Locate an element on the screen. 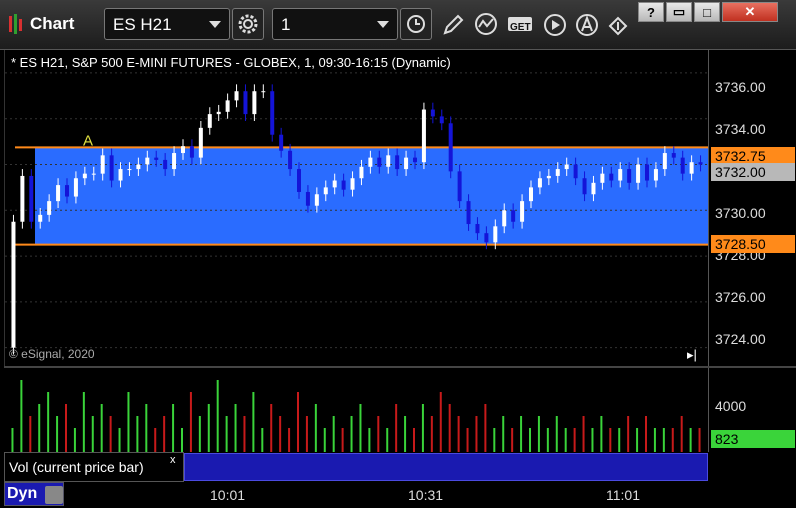 Image resolution: width=796 pixels, height=508 pixels. draw-tool-button is located at coordinates (453, 25).